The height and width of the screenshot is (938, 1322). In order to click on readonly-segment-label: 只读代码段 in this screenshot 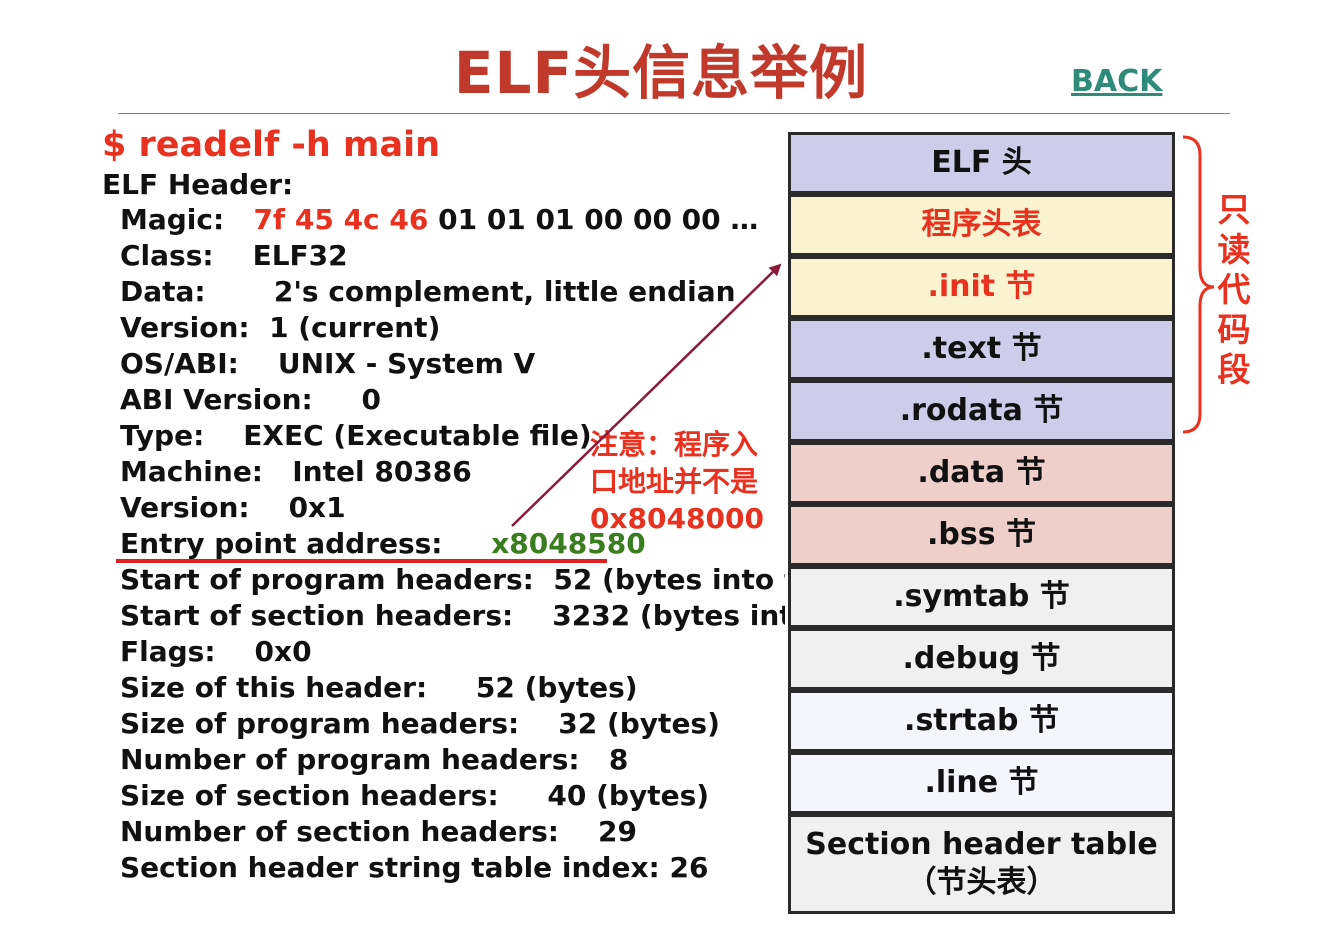, I will do `click(1234, 289)`.